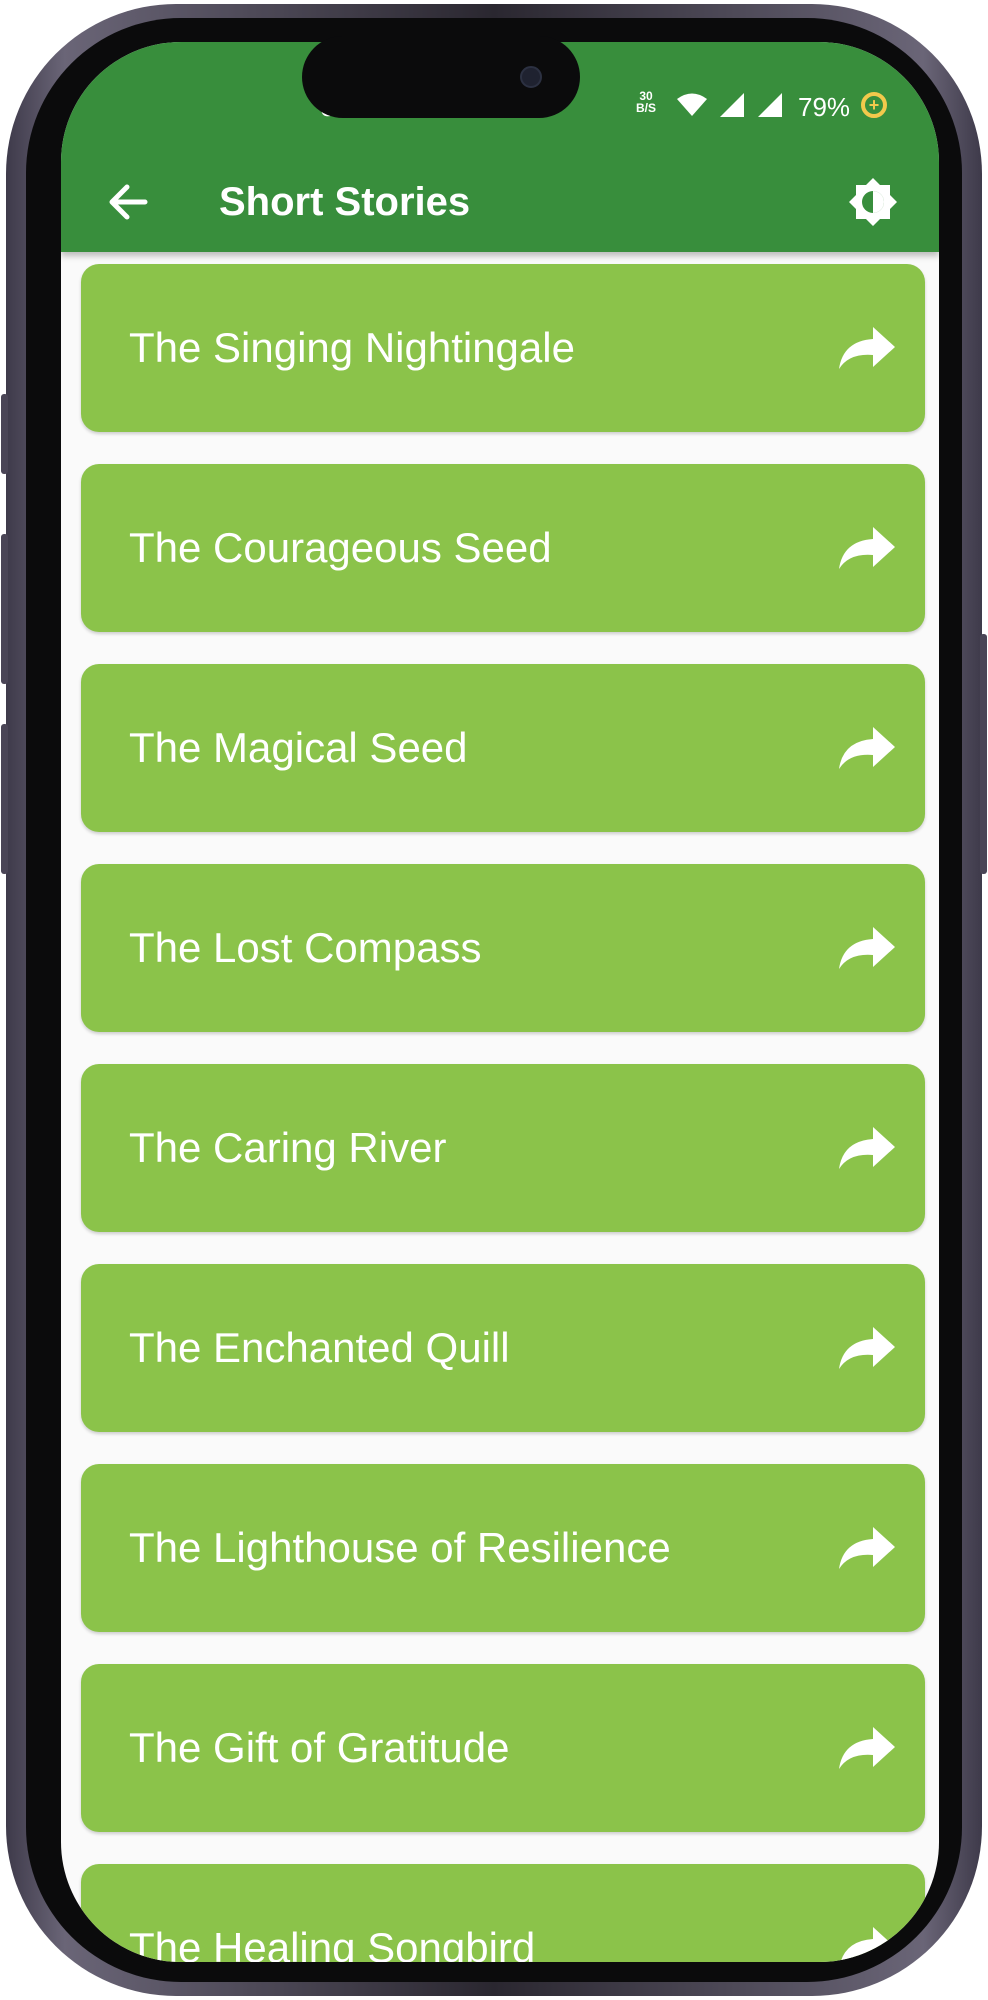 This screenshot has height=2000, width=988. What do you see at coordinates (319, 1347) in the screenshot?
I see `story-title: The Enchanted Quill` at bounding box center [319, 1347].